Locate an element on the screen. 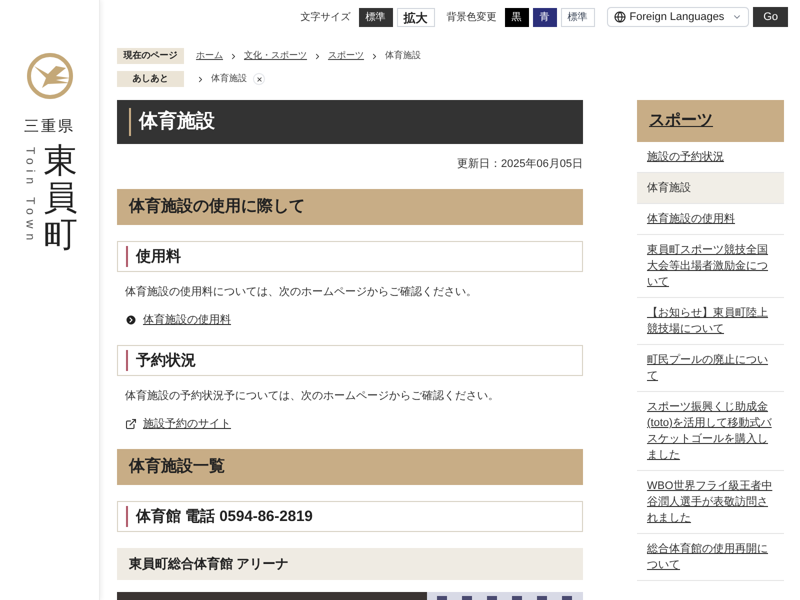  side-nav-item: WBO世界フライ級王者中谷潤人選手が表敬訪問されました is located at coordinates (710, 502).